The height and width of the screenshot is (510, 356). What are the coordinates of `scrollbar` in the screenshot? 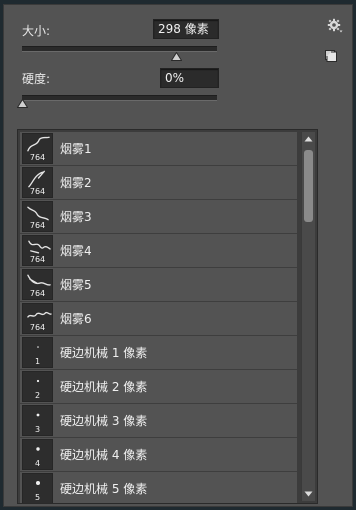 It's located at (308, 316).